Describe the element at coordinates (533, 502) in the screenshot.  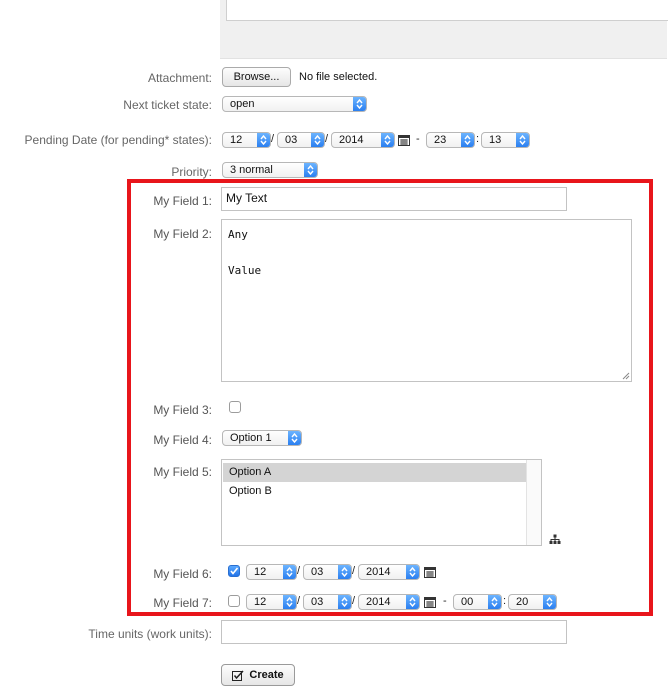
I see `listbox-scrollbar` at that location.